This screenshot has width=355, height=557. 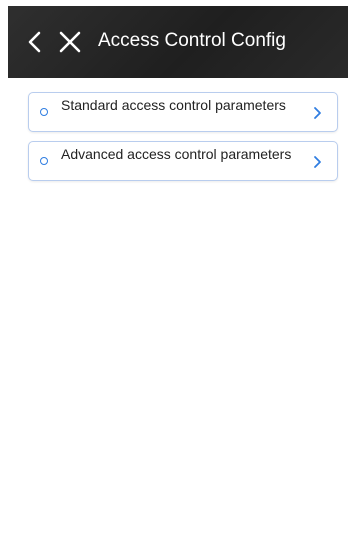 I want to click on page-title: Access Control Config, so click(x=192, y=40).